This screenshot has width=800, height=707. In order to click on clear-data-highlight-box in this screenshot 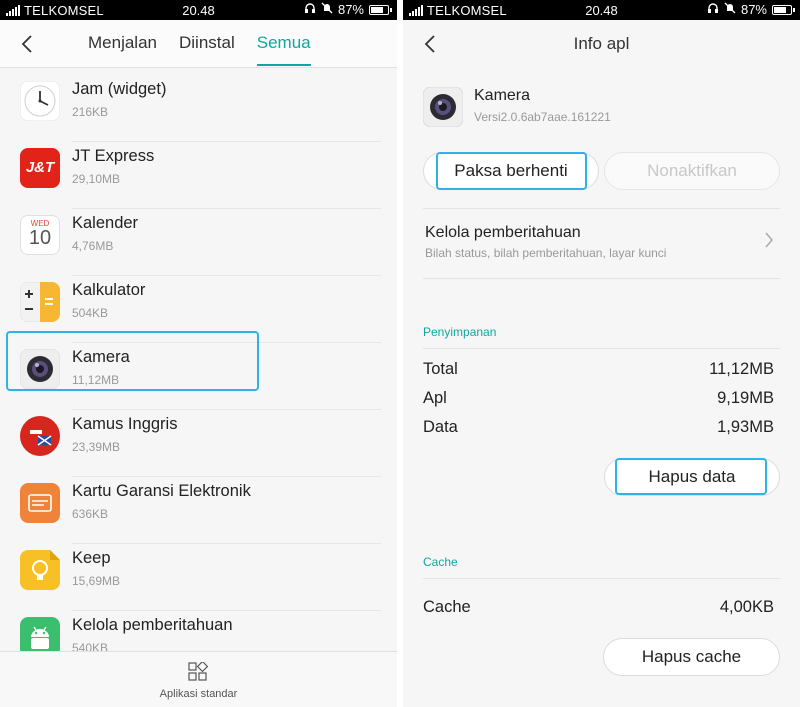, I will do `click(691, 476)`.